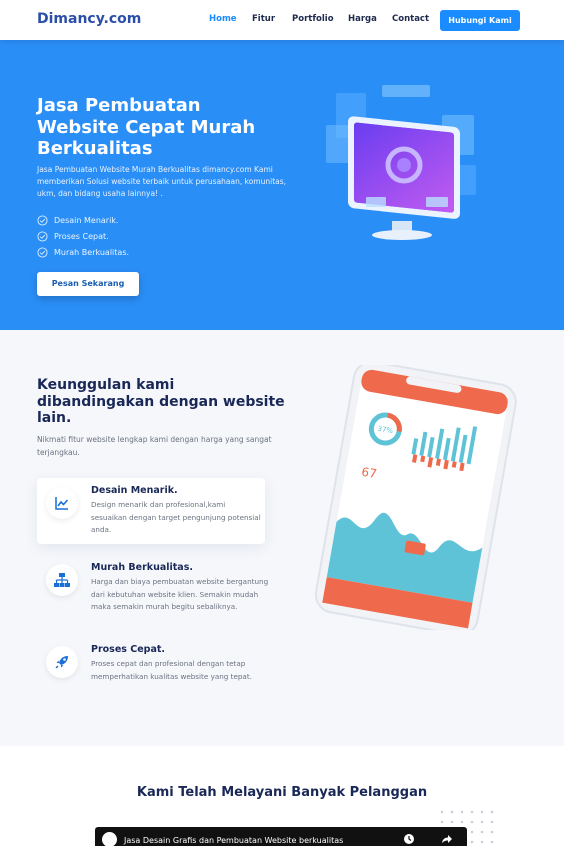 This screenshot has width=564, height=846. I want to click on feature-card-title: Proses Cepat., so click(128, 649).